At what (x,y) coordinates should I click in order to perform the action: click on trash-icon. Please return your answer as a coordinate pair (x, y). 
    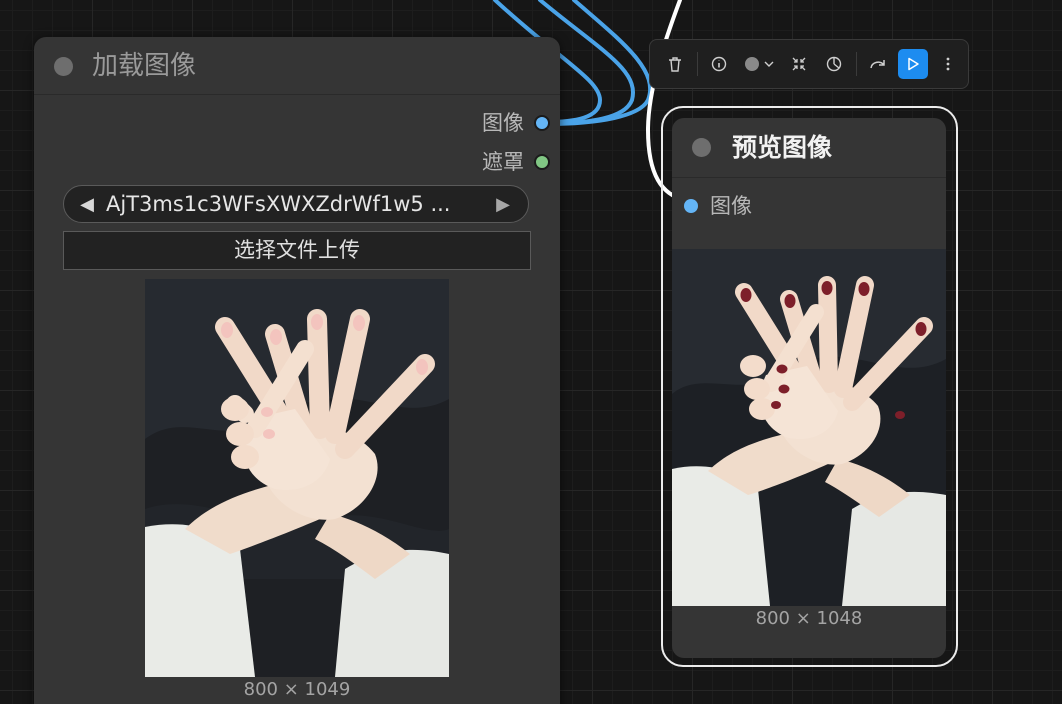
    Looking at the image, I should click on (675, 64).